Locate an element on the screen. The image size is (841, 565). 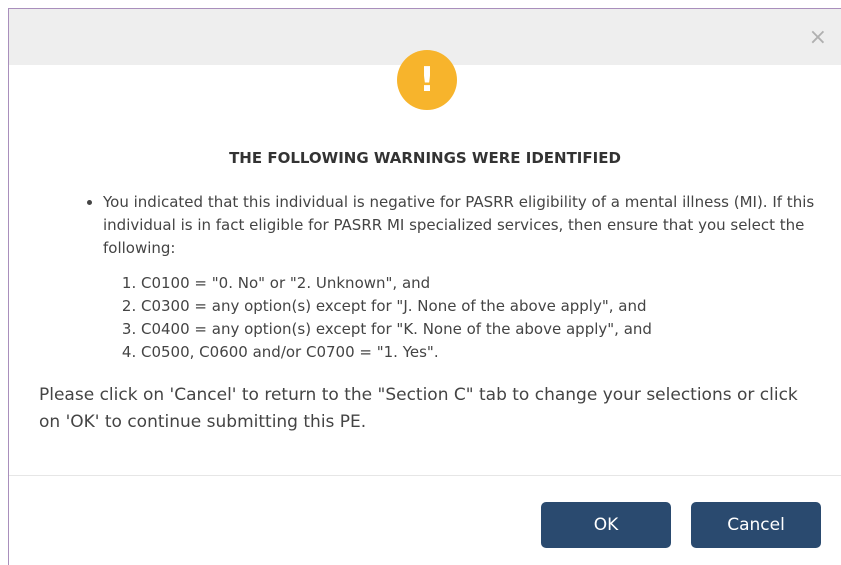
exclamation-warning-icon: ! is located at coordinates (427, 80).